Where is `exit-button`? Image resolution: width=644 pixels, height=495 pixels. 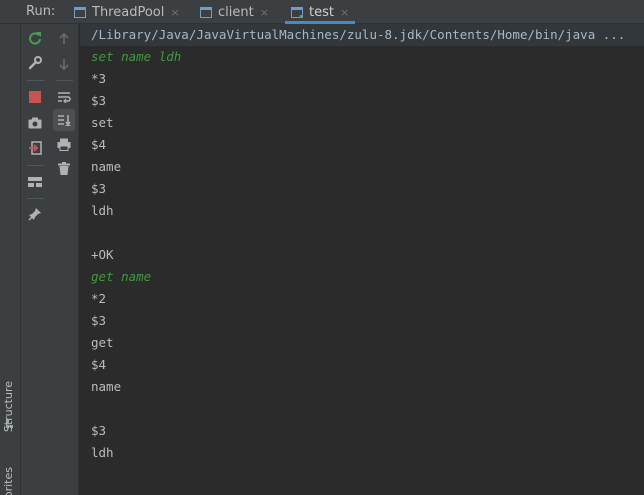
exit-button is located at coordinates (35, 149).